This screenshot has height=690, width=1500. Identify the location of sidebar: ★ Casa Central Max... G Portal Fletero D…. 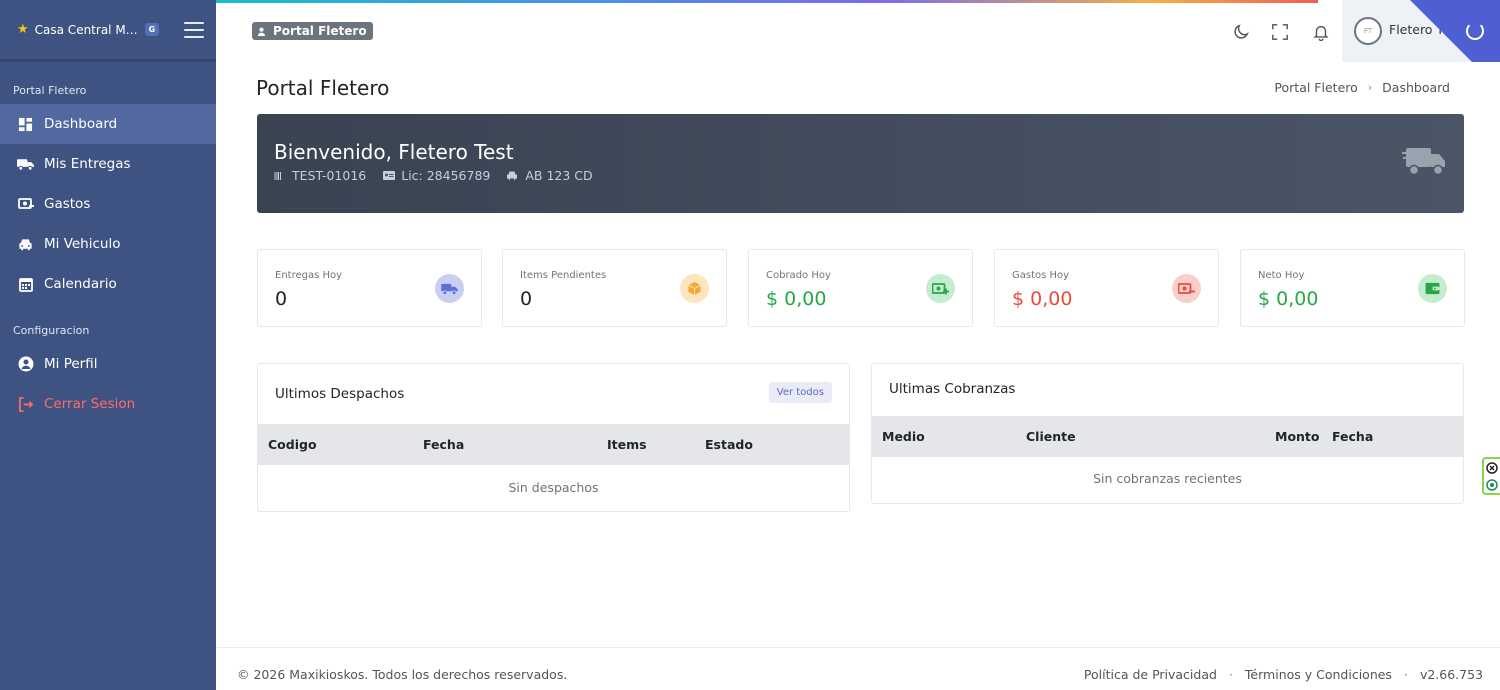
(108, 345).